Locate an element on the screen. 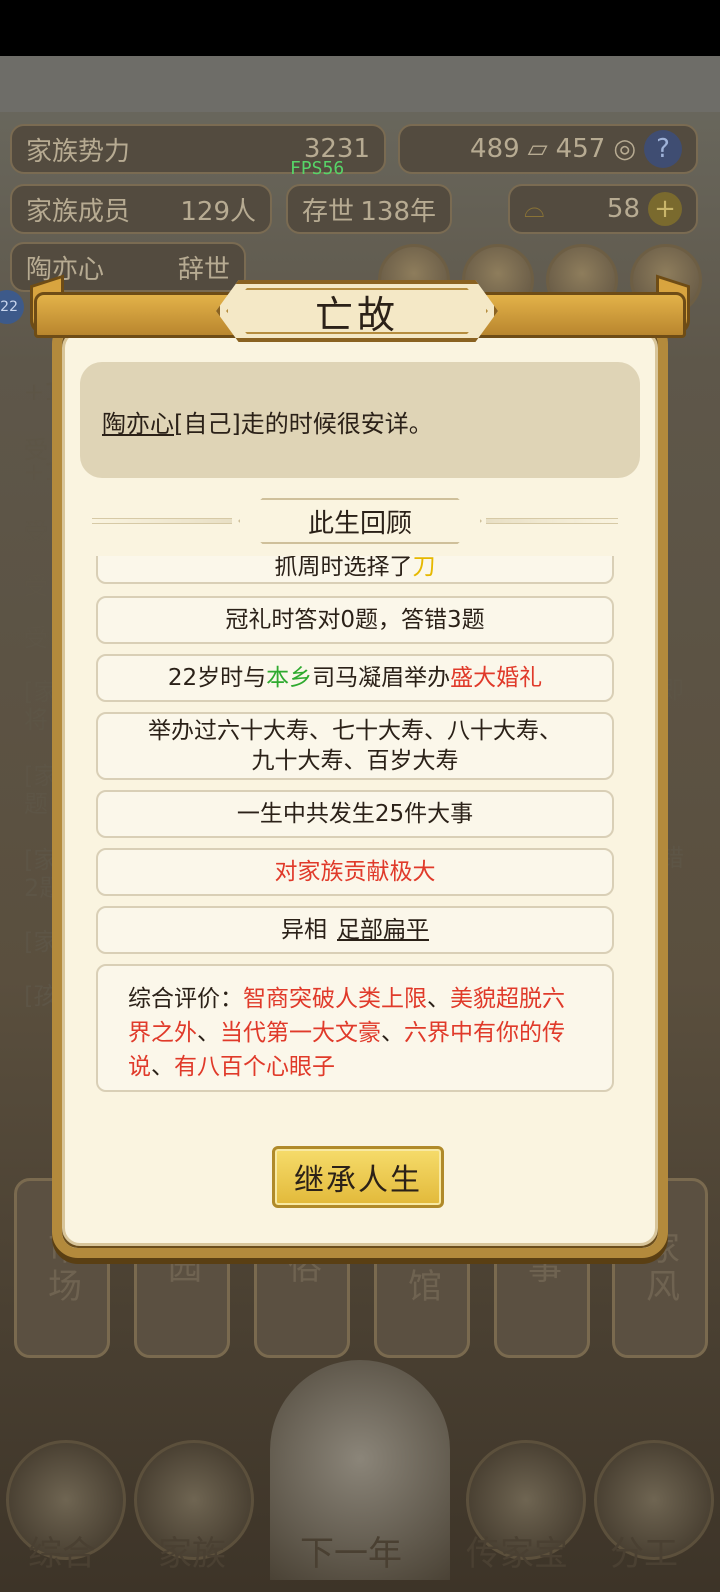  review-card-zhuazhou: 抓周时选择了刀 is located at coordinates (355, 570).